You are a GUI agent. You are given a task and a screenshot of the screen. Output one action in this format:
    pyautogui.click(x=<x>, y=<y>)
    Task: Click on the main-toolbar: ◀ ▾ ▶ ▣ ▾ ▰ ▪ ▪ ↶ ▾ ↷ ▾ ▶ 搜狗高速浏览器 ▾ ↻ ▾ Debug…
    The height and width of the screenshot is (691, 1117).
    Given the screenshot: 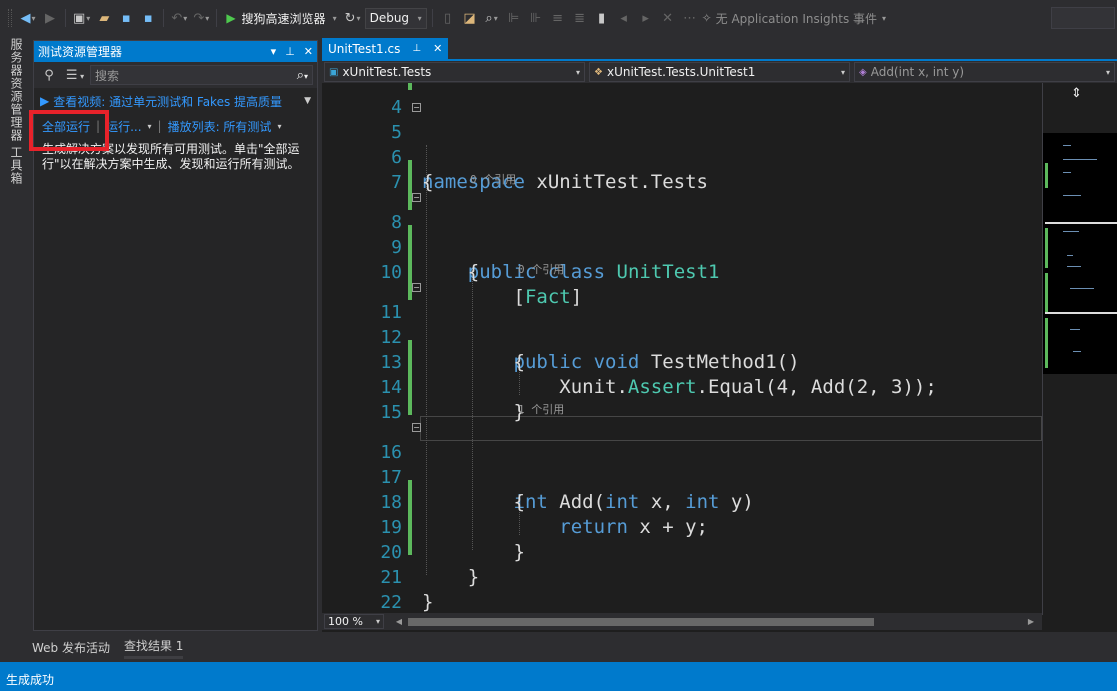 What is the action you would take?
    pyautogui.click(x=558, y=18)
    